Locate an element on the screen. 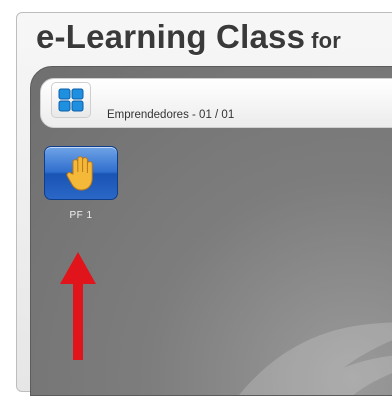  student-label: PF 1 is located at coordinates (81, 215).